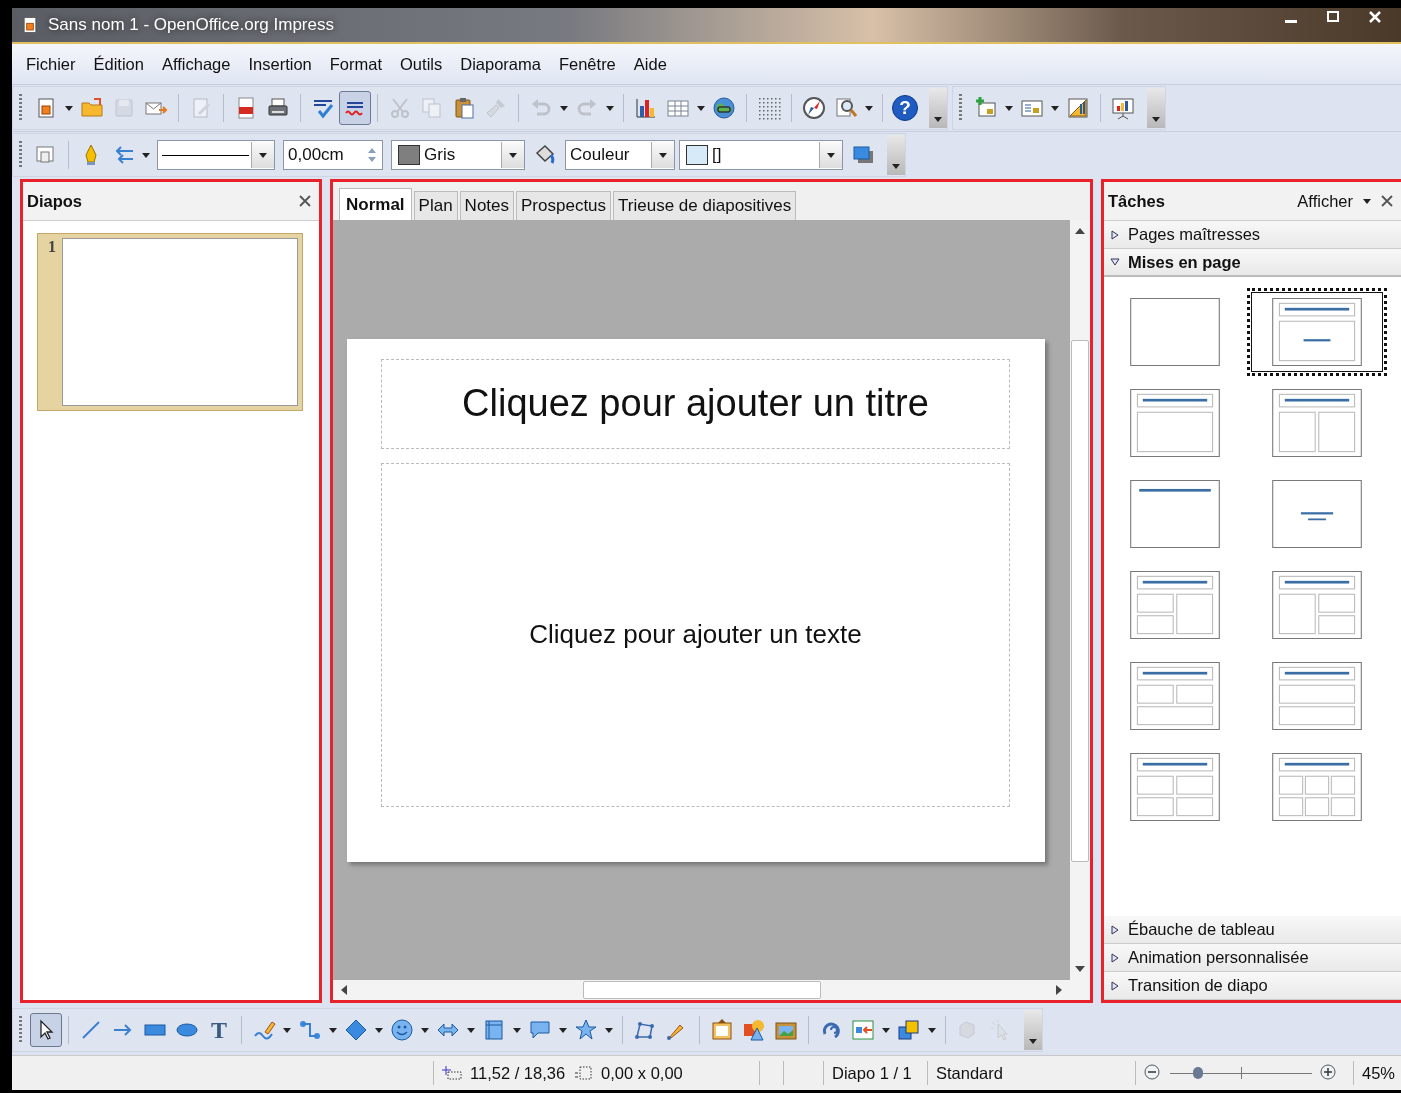 Image resolution: width=1401 pixels, height=1093 pixels. I want to click on content-placeholder: Cliquez pour ajouter un texte, so click(695, 634).